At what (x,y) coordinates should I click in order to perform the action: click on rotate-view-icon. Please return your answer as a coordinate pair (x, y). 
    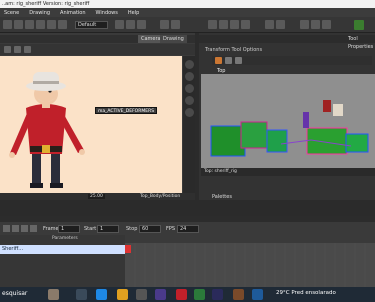
    Looking at the image, I should click on (17, 49).